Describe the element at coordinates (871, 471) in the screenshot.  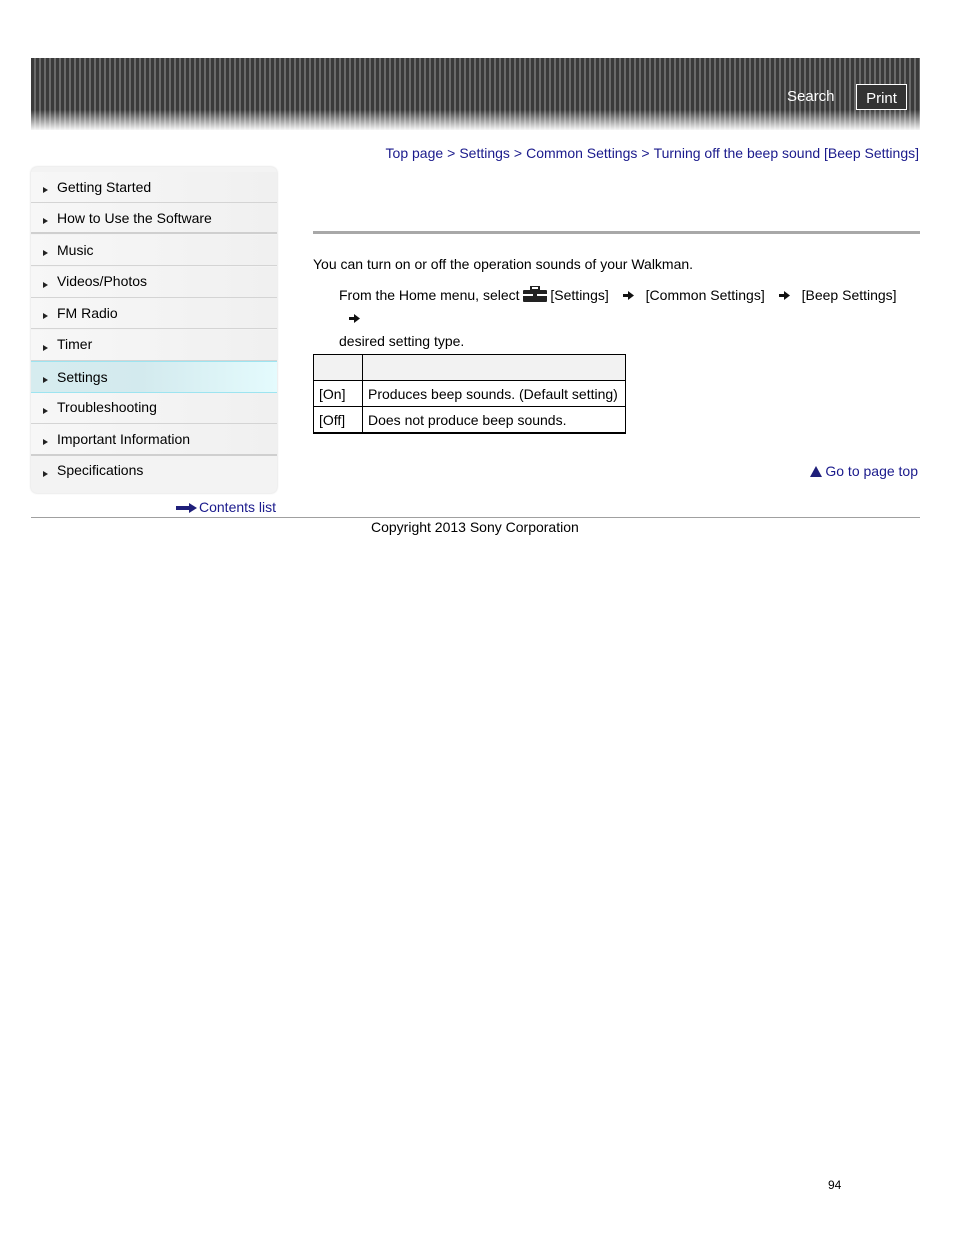
I see `go-to-page-top-label: Go to page top` at that location.